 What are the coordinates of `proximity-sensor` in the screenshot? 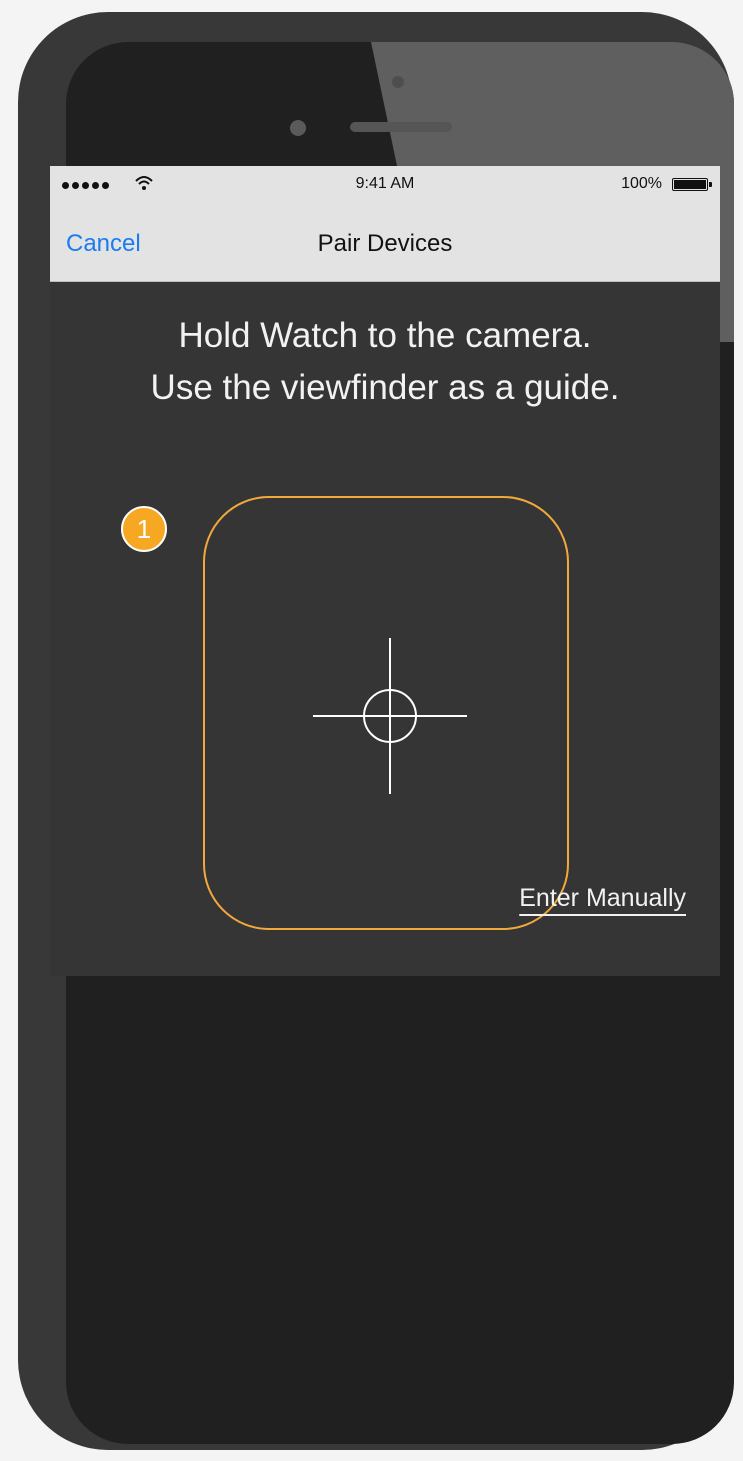 It's located at (398, 82).